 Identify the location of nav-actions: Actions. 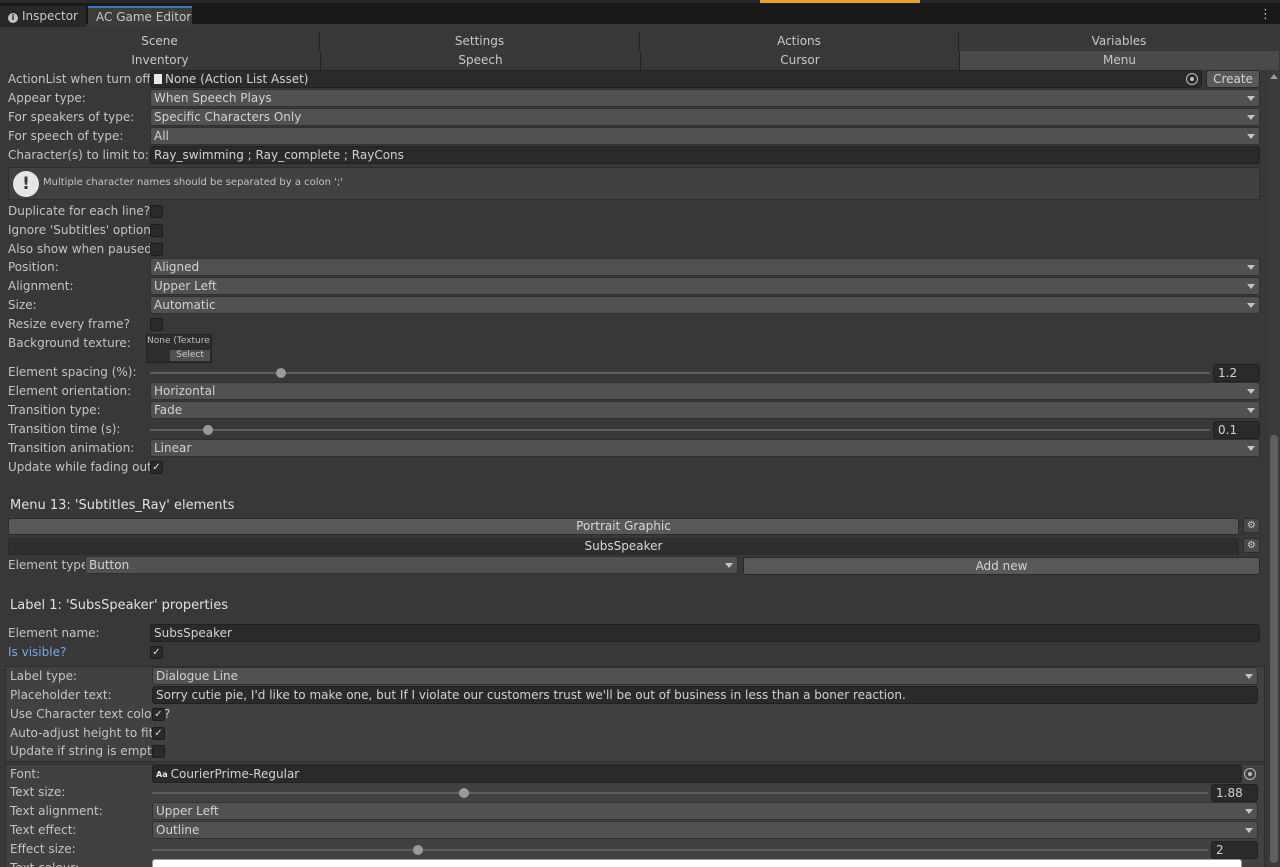
(799, 41).